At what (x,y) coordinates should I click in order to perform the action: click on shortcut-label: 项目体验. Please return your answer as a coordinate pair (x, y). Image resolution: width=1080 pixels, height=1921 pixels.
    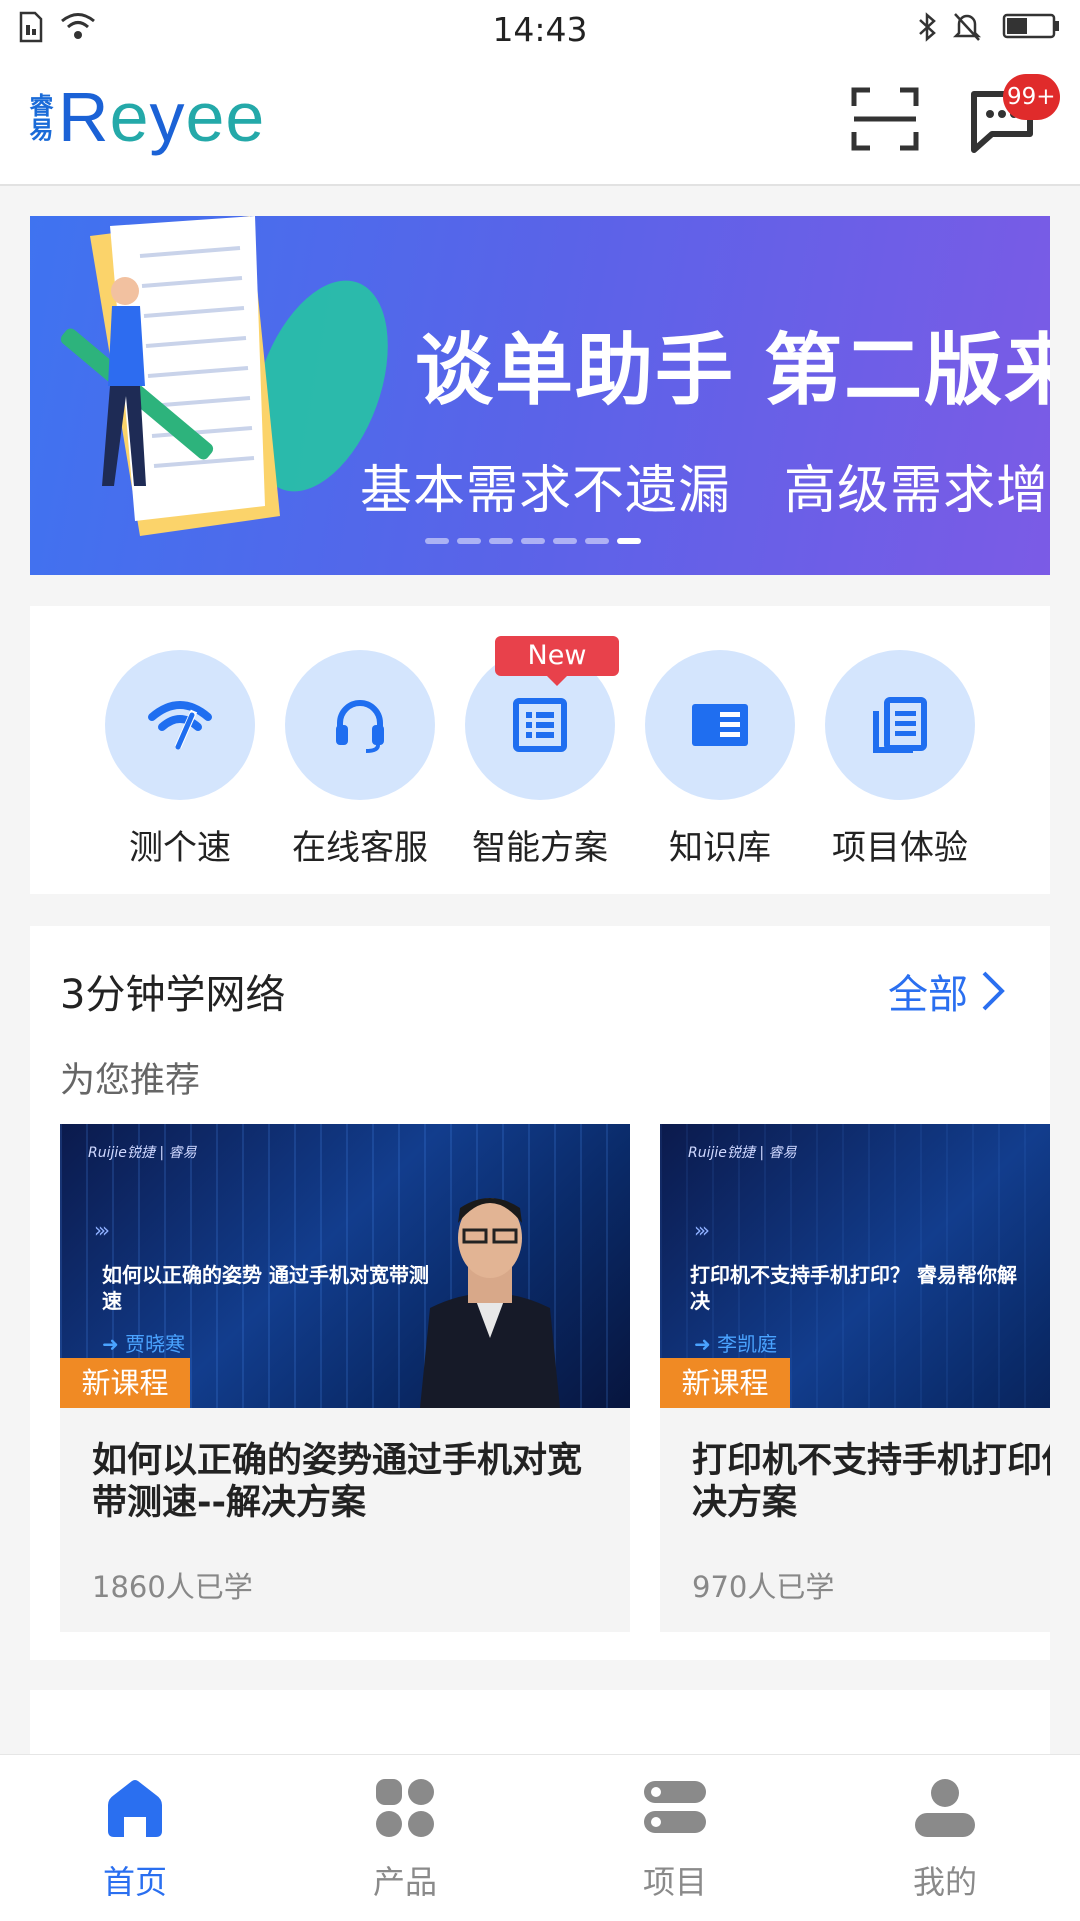
    Looking at the image, I should click on (900, 848).